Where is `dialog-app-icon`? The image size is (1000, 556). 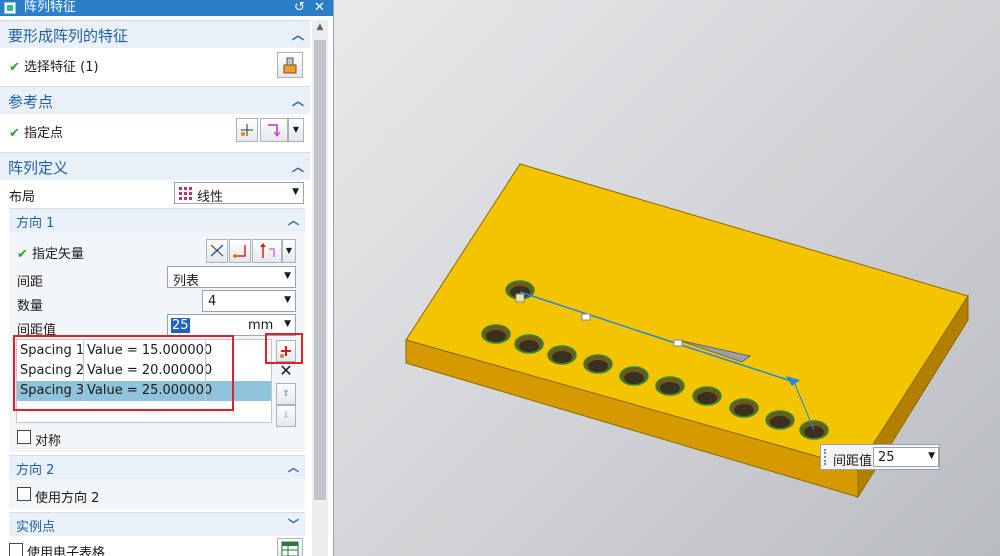 dialog-app-icon is located at coordinates (10, 8).